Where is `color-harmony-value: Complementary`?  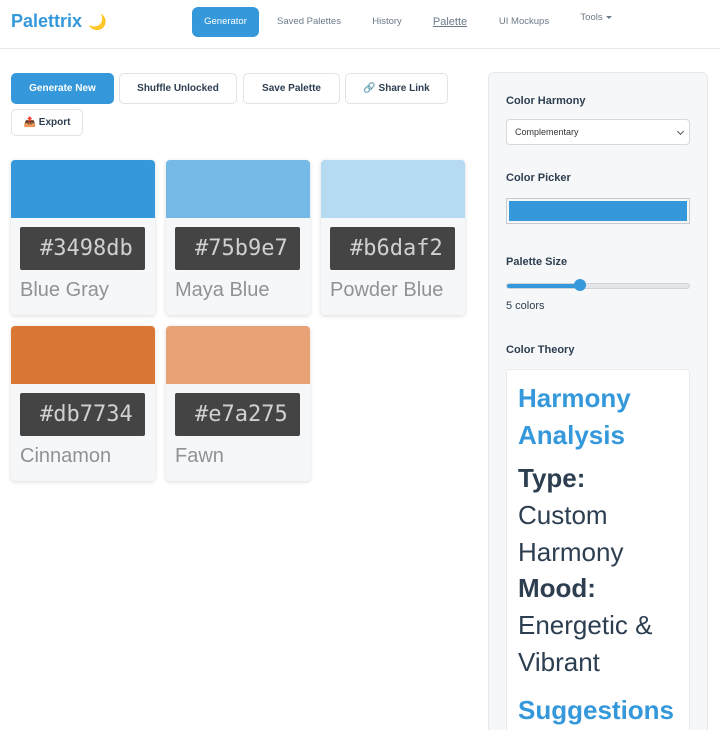 color-harmony-value: Complementary is located at coordinates (547, 132).